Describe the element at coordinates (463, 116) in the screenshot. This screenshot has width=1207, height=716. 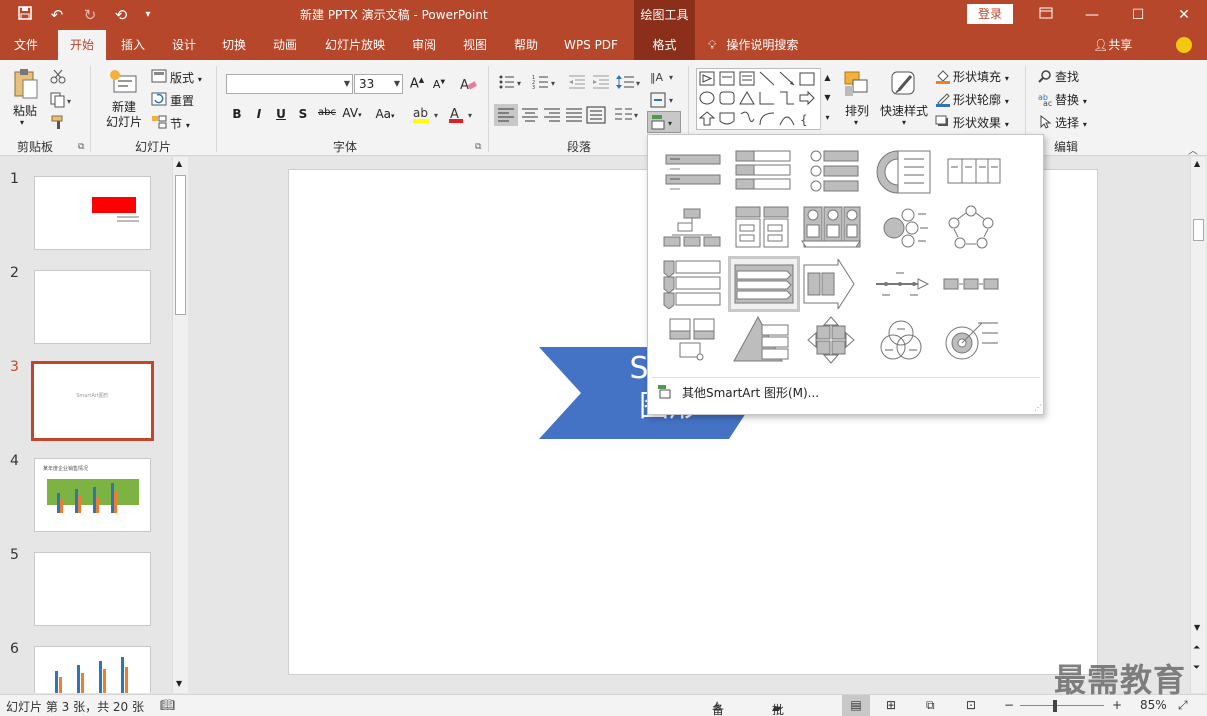
I see `font-color-icon: A ▾` at that location.